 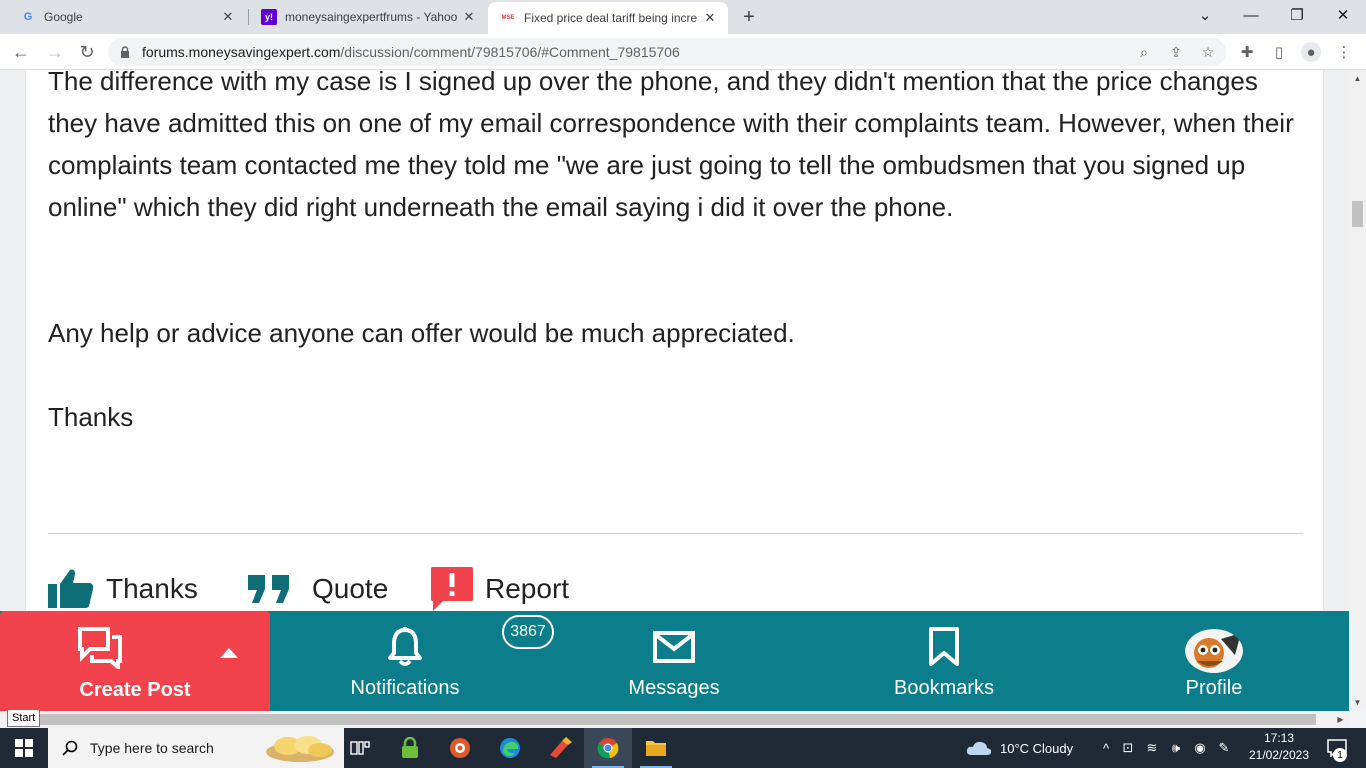 I want to click on lock-icon, so click(x=125, y=52).